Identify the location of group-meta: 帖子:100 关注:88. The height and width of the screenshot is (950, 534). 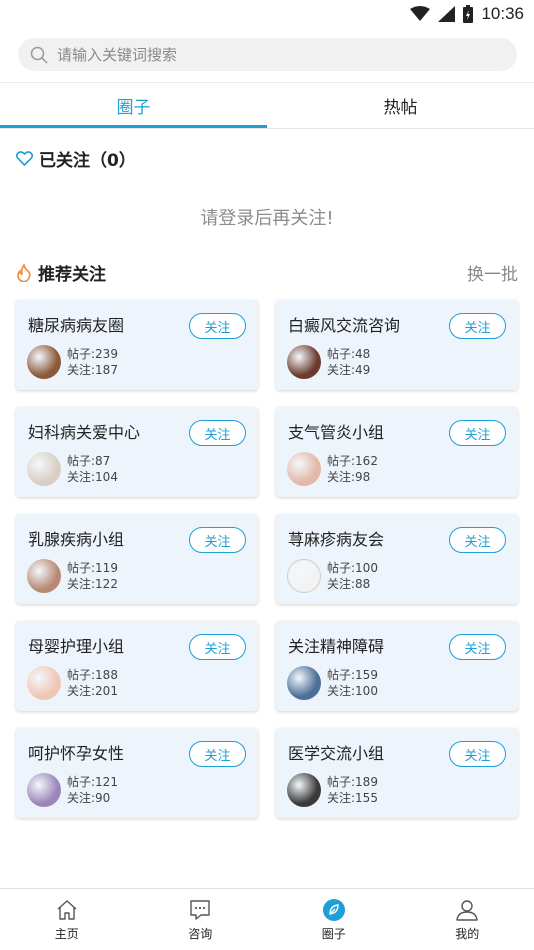
(332, 576).